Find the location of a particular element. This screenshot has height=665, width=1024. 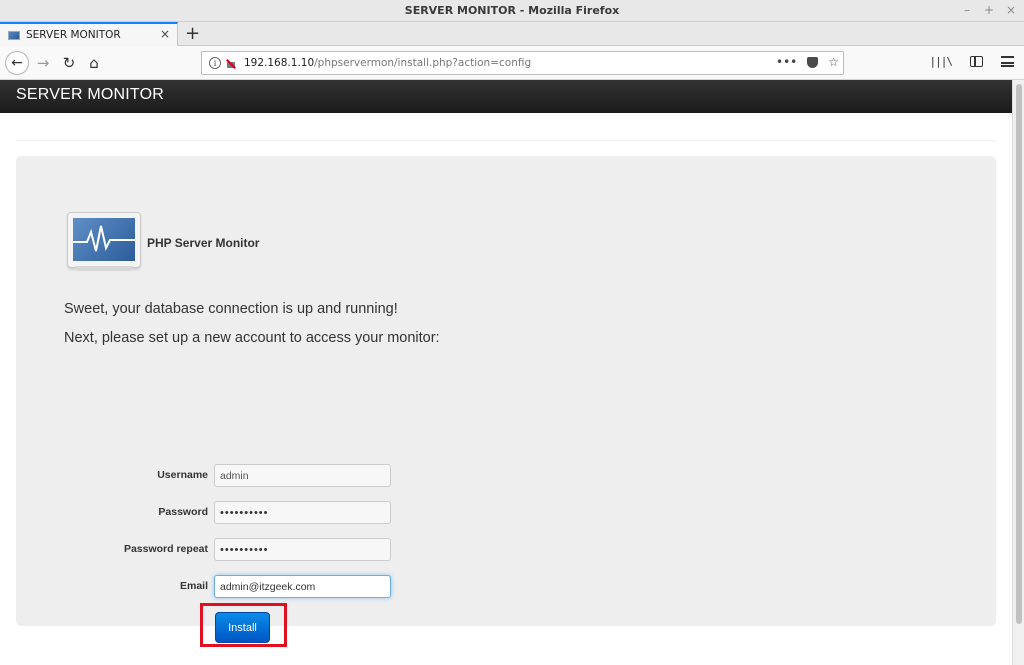

password-input is located at coordinates (302, 512).